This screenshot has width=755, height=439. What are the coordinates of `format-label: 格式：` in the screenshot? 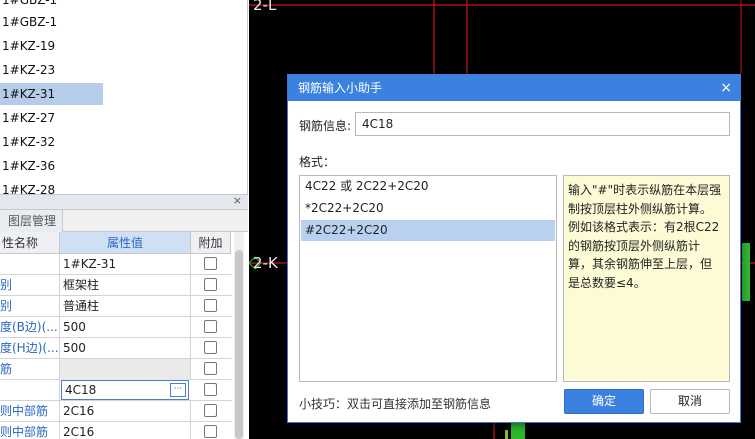 It's located at (317, 162).